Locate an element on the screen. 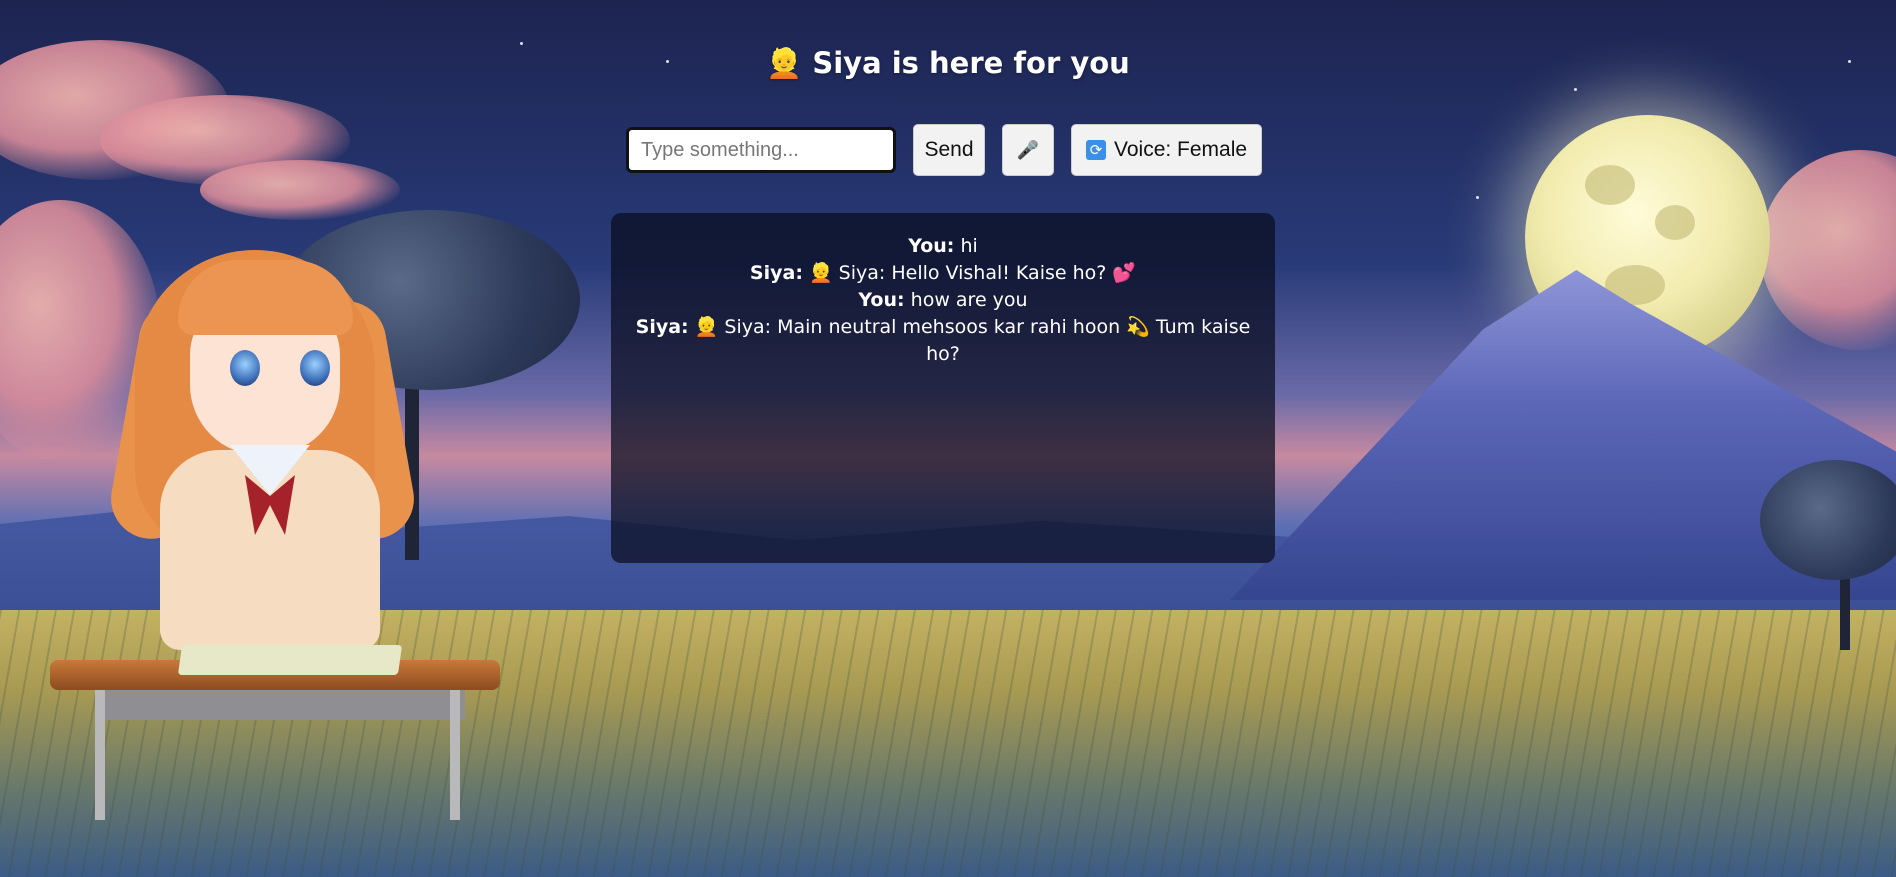 This screenshot has height=877, width=1896. message-input is located at coordinates (761, 150).